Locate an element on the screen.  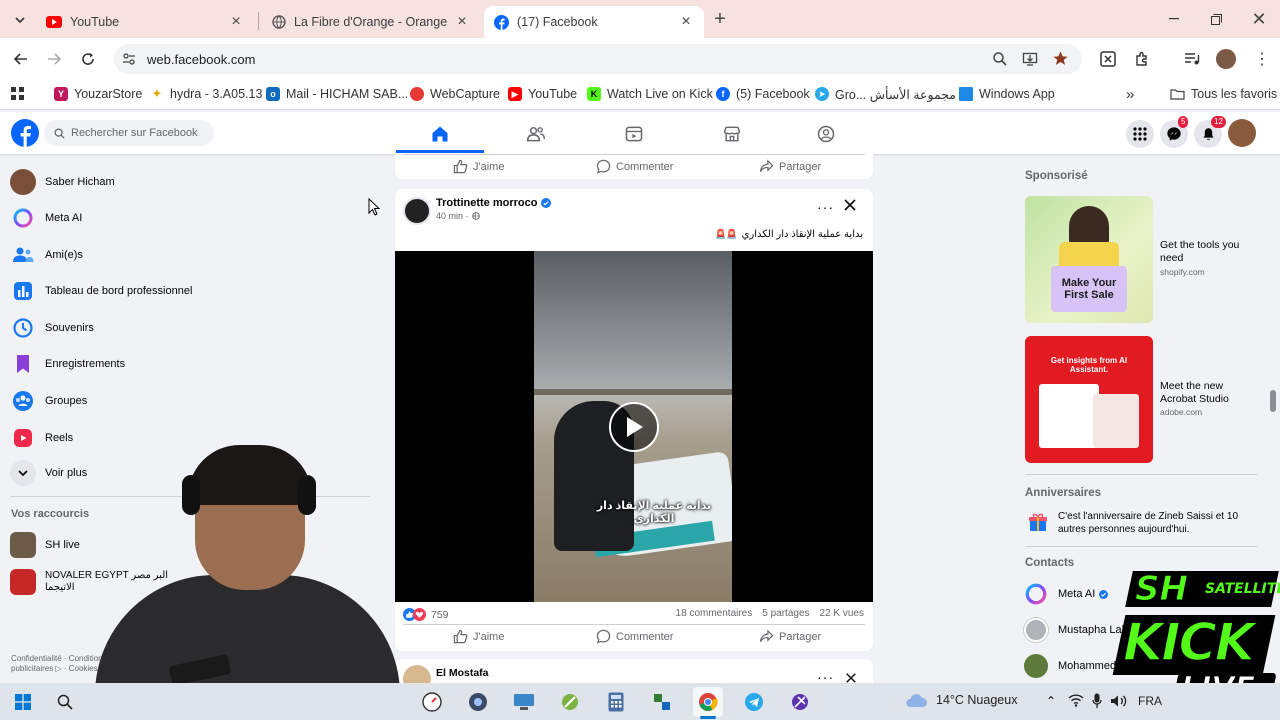
post-author: El Mostafa is located at coordinates (462, 673).